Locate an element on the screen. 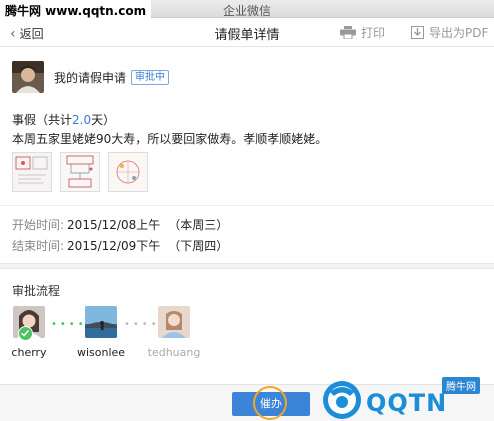  section-separator is located at coordinates (247, 266).